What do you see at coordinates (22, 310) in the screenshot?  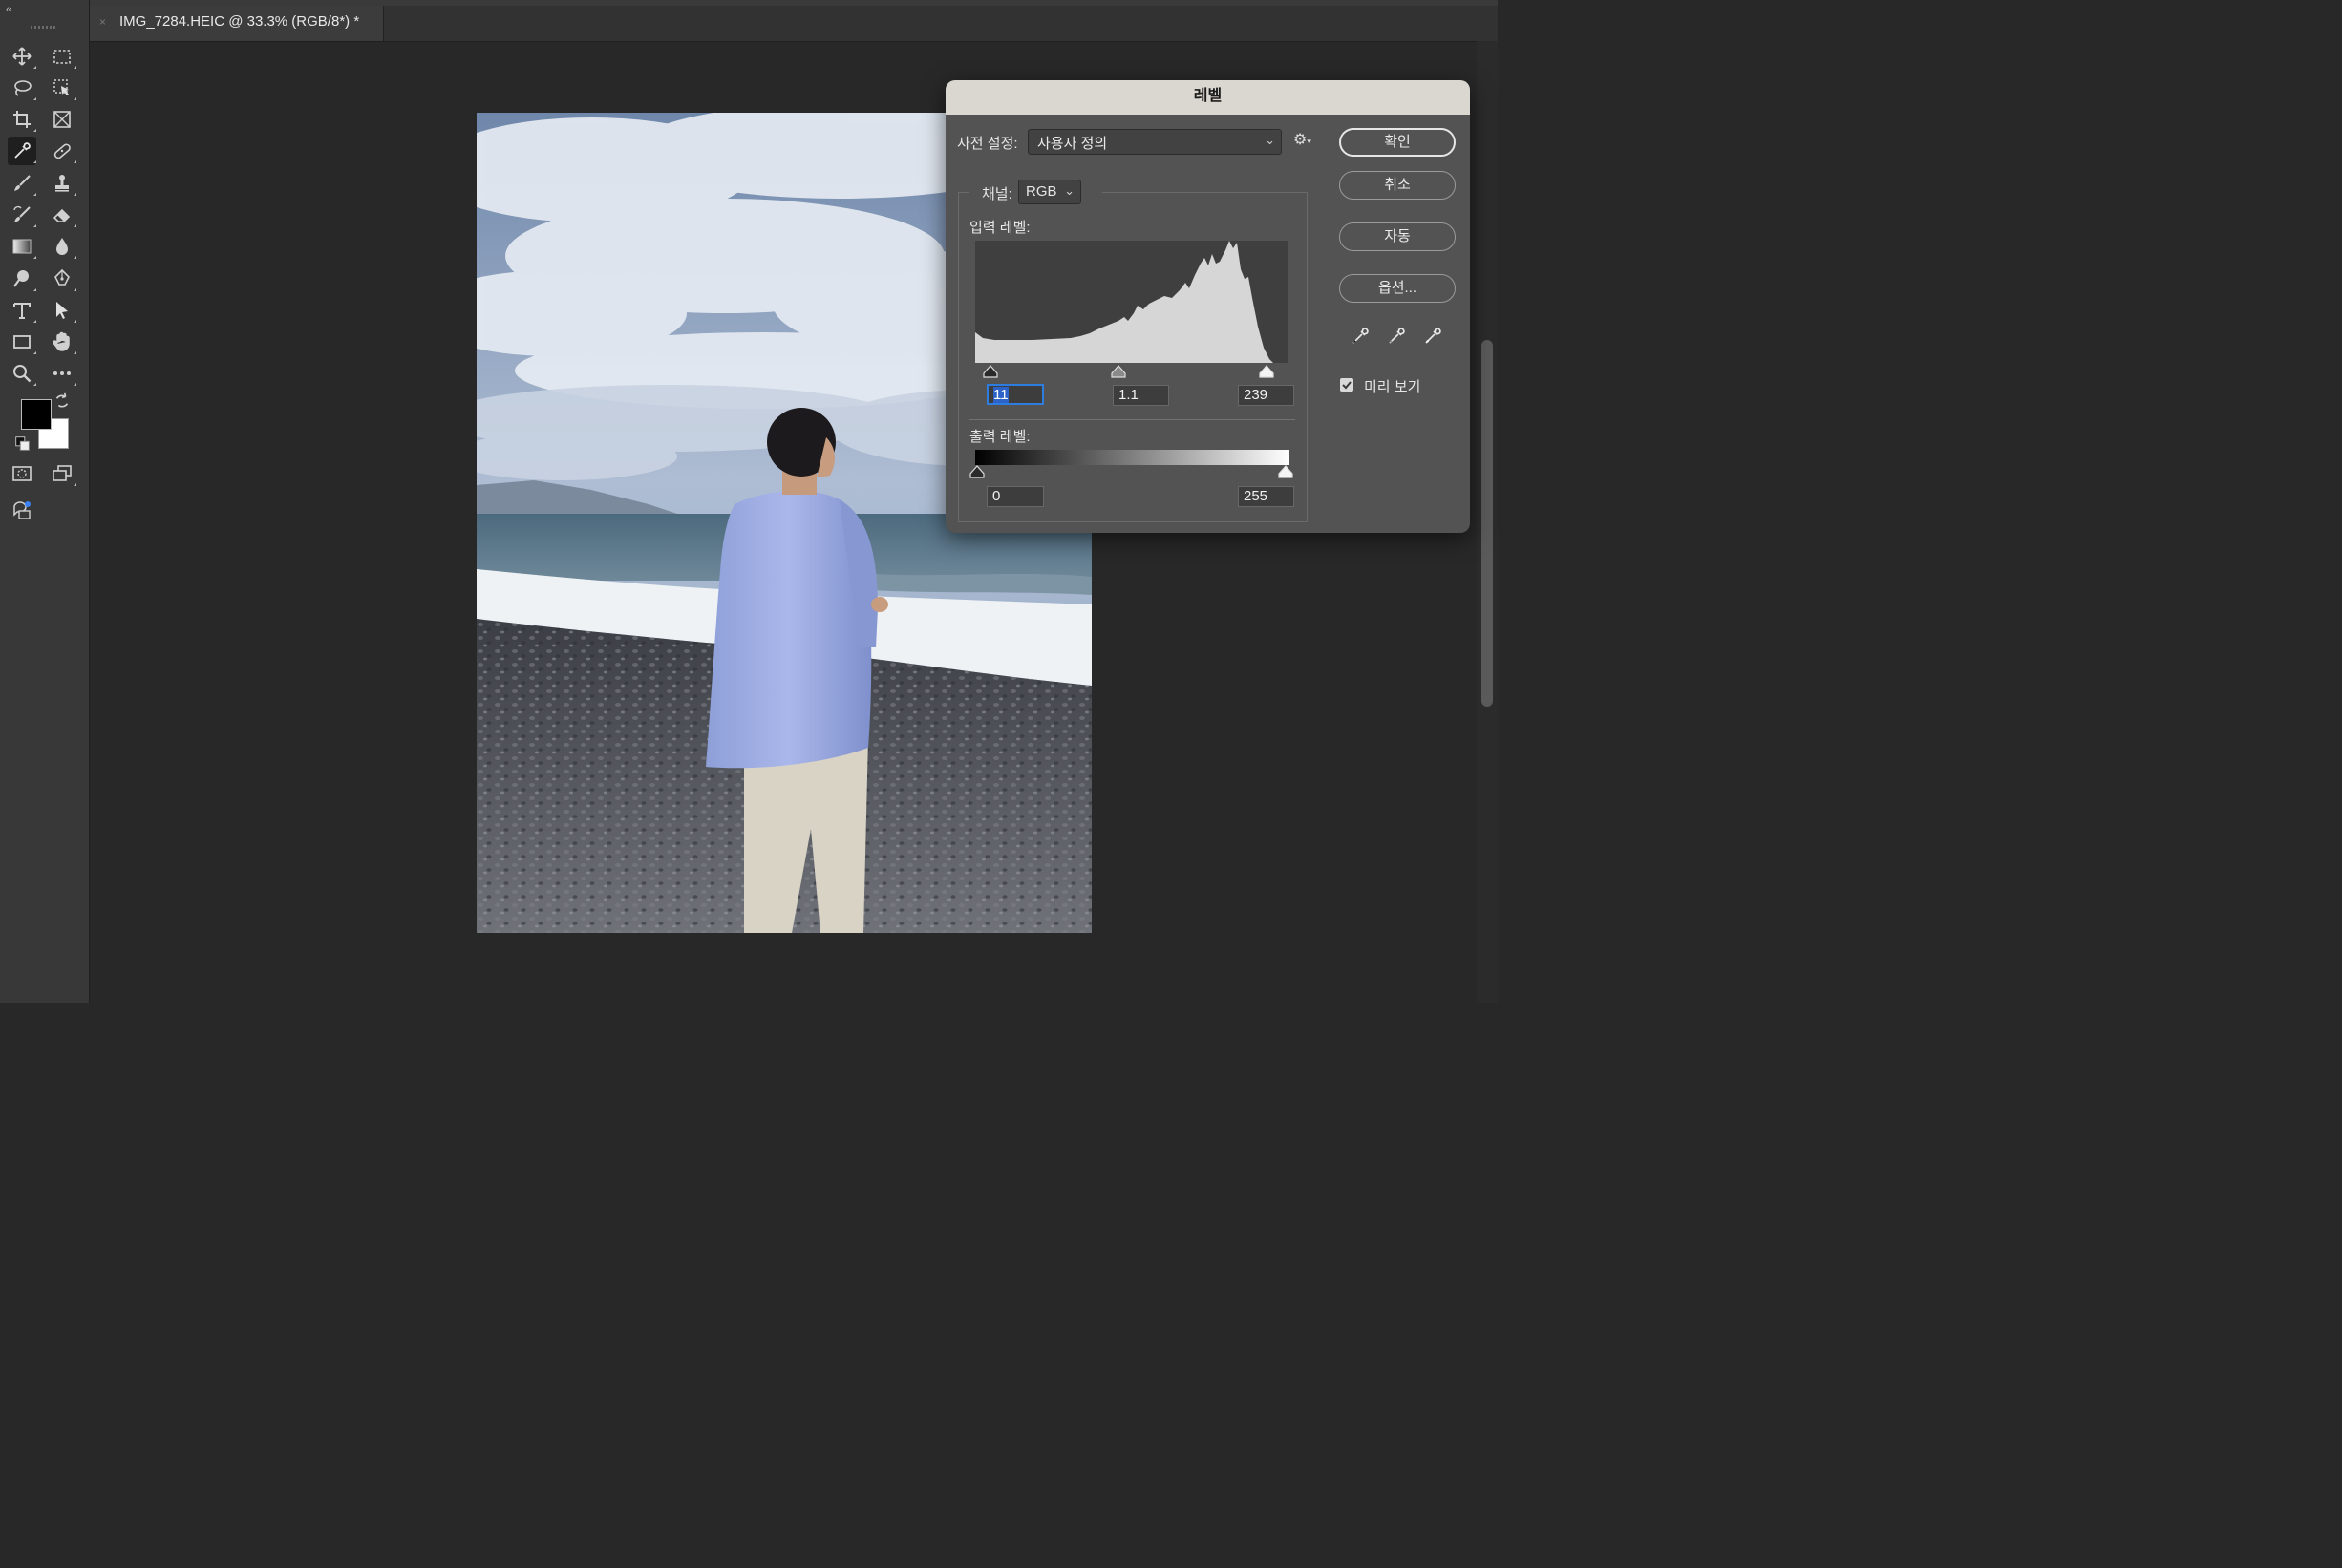 I see `type-icon` at bounding box center [22, 310].